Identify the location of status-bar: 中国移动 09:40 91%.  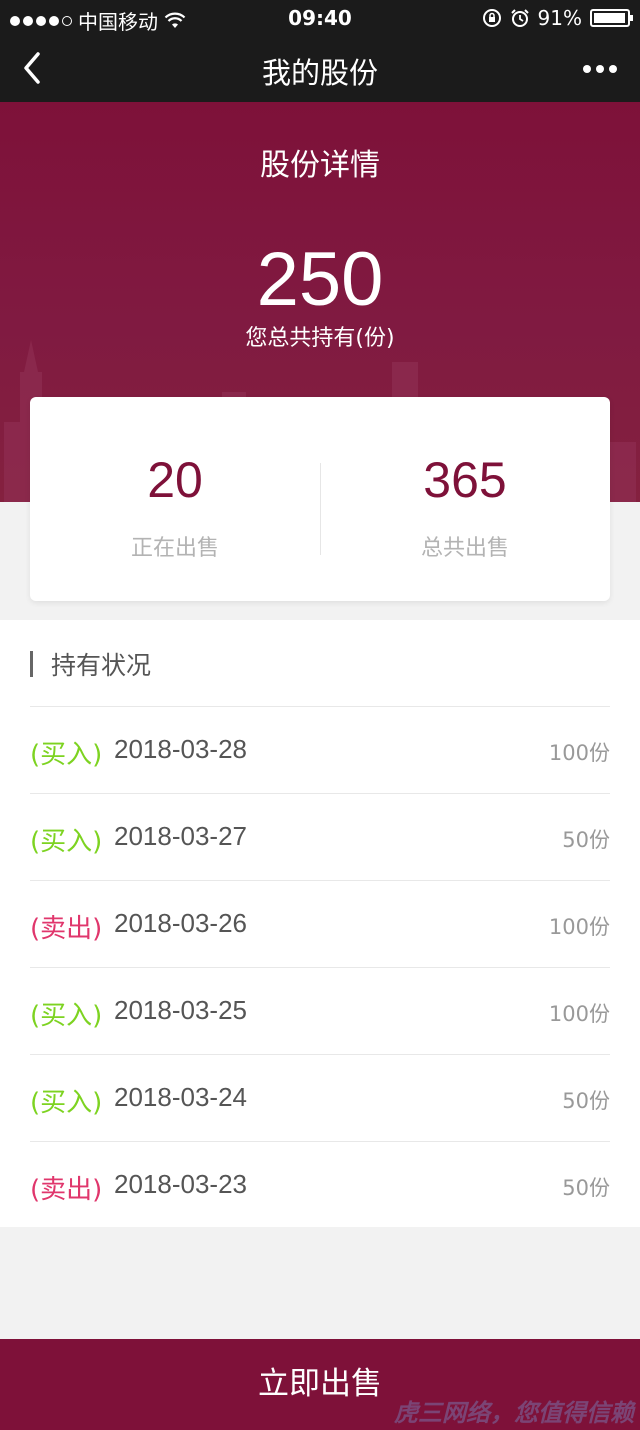
(320, 18).